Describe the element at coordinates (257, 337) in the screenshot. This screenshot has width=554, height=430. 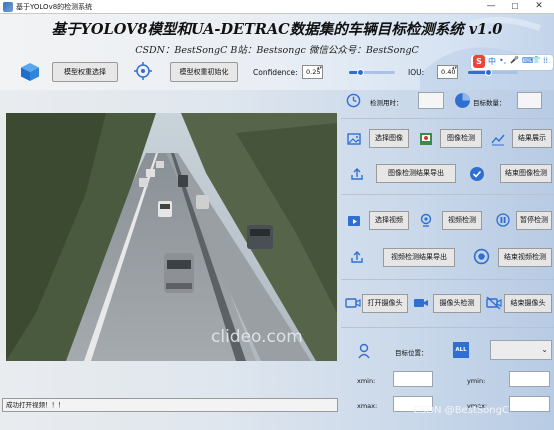
I see `video-watermark: clideo.com` at that location.